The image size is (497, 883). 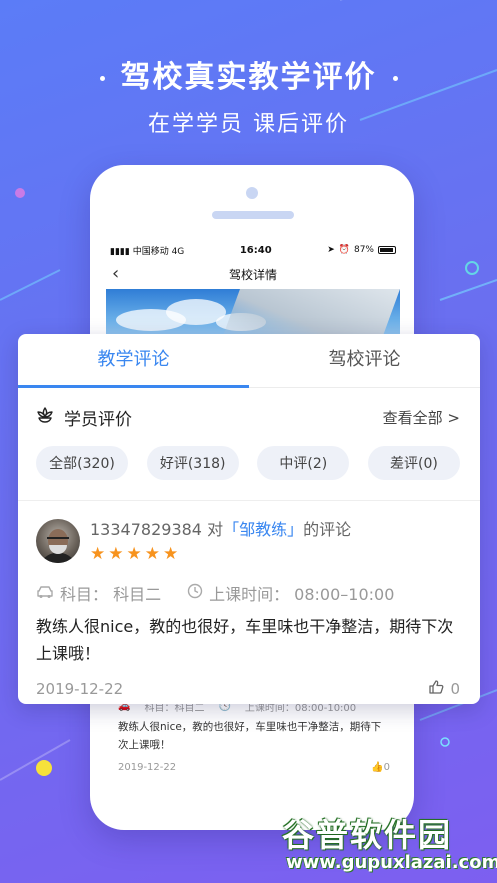 What do you see at coordinates (215, 529) in the screenshot?
I see `review-to: 对` at bounding box center [215, 529].